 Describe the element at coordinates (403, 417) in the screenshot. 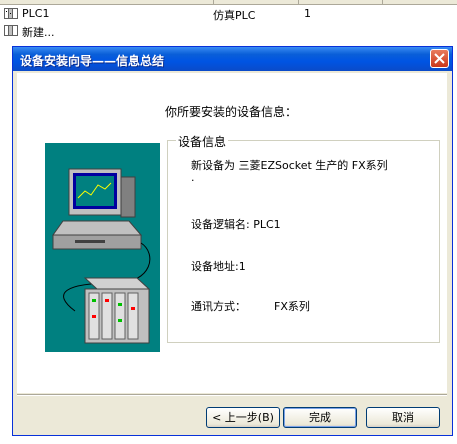

I see `cancel-button: 取消` at that location.